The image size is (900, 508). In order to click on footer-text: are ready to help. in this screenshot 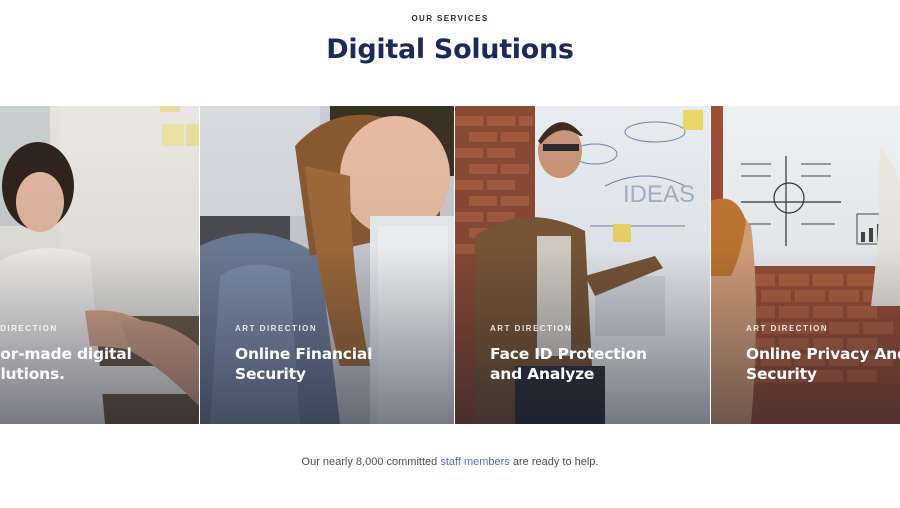, I will do `click(554, 462)`.